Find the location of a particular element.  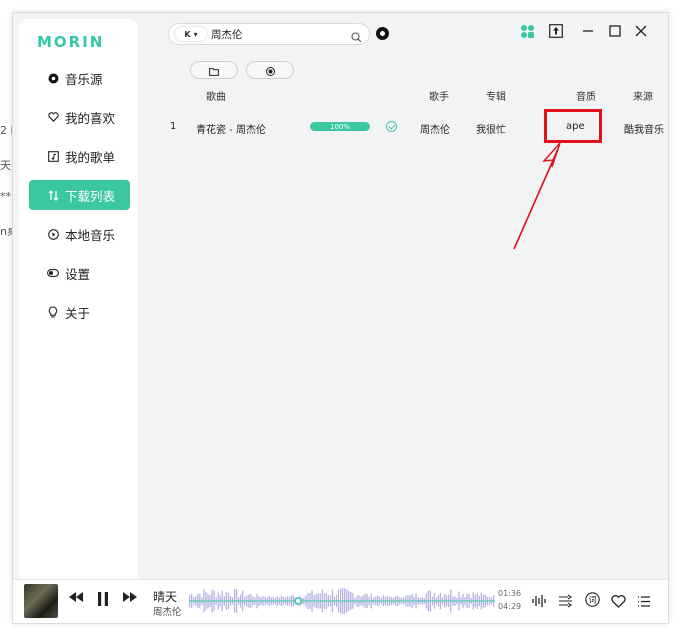

bulb-icon is located at coordinates (53, 312).